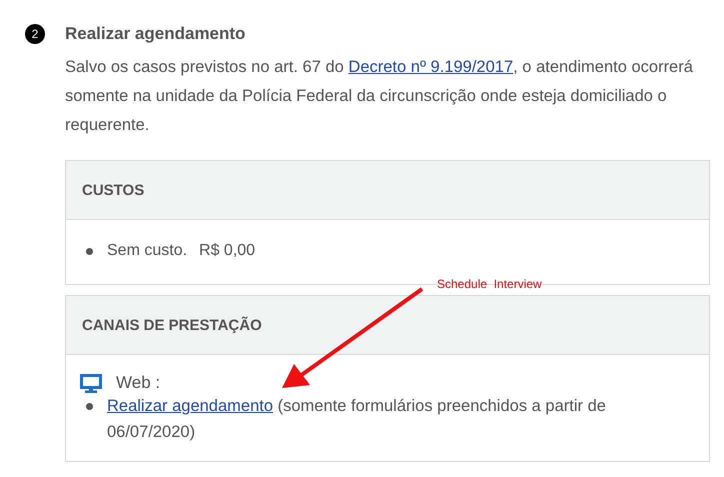  I want to click on step-description: Salvo os casos previstos no art. 67 do Decreto nº 9.199/2017, o atendimento ocorrerá somente na unidade da Polícia Federal da circunscrição onde esteja domiciliado o requerente., so click(379, 96).